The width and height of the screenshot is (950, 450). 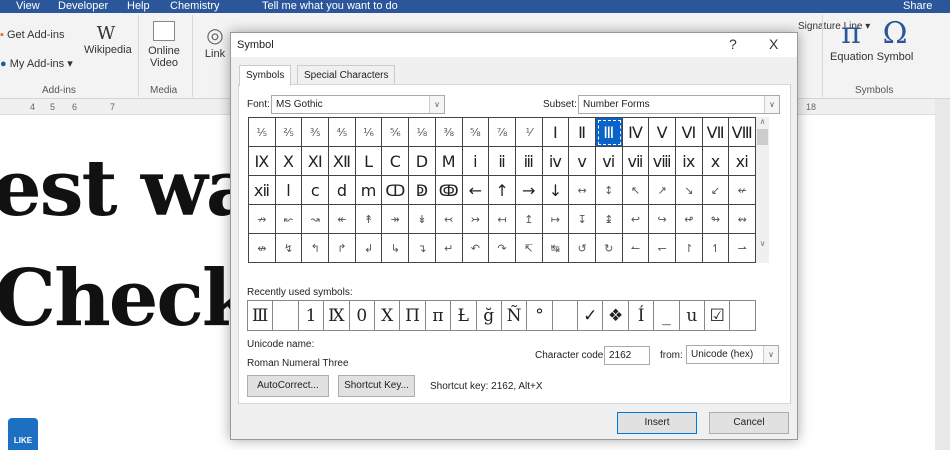 What do you see at coordinates (556, 190) in the screenshot?
I see `symbol-cell: ↓` at bounding box center [556, 190].